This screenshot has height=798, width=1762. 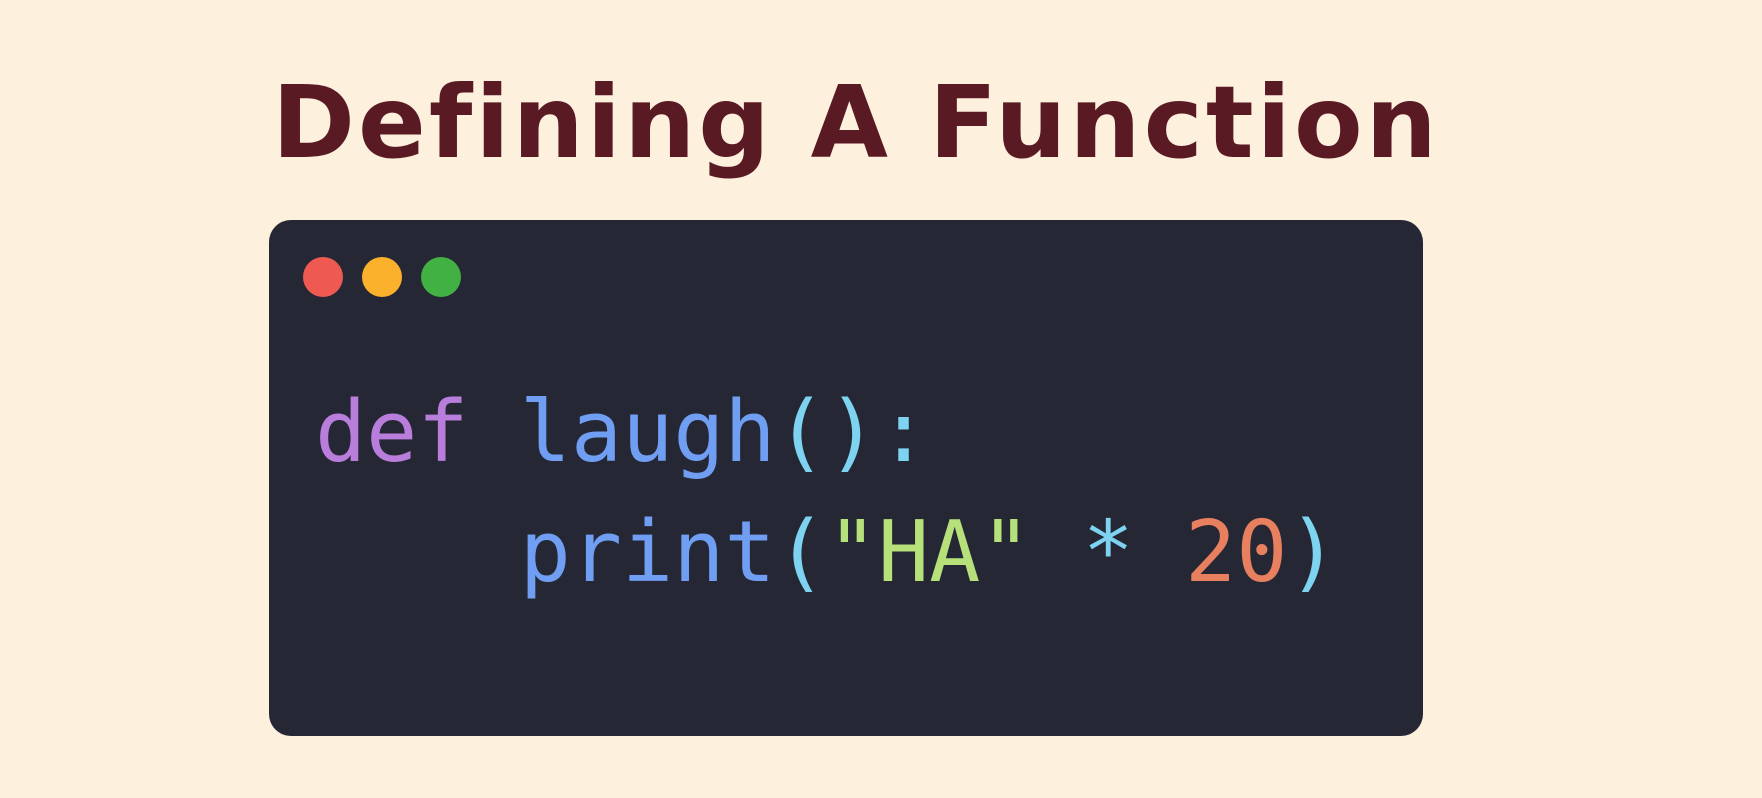 What do you see at coordinates (1108, 552) in the screenshot?
I see `code-token: *` at bounding box center [1108, 552].